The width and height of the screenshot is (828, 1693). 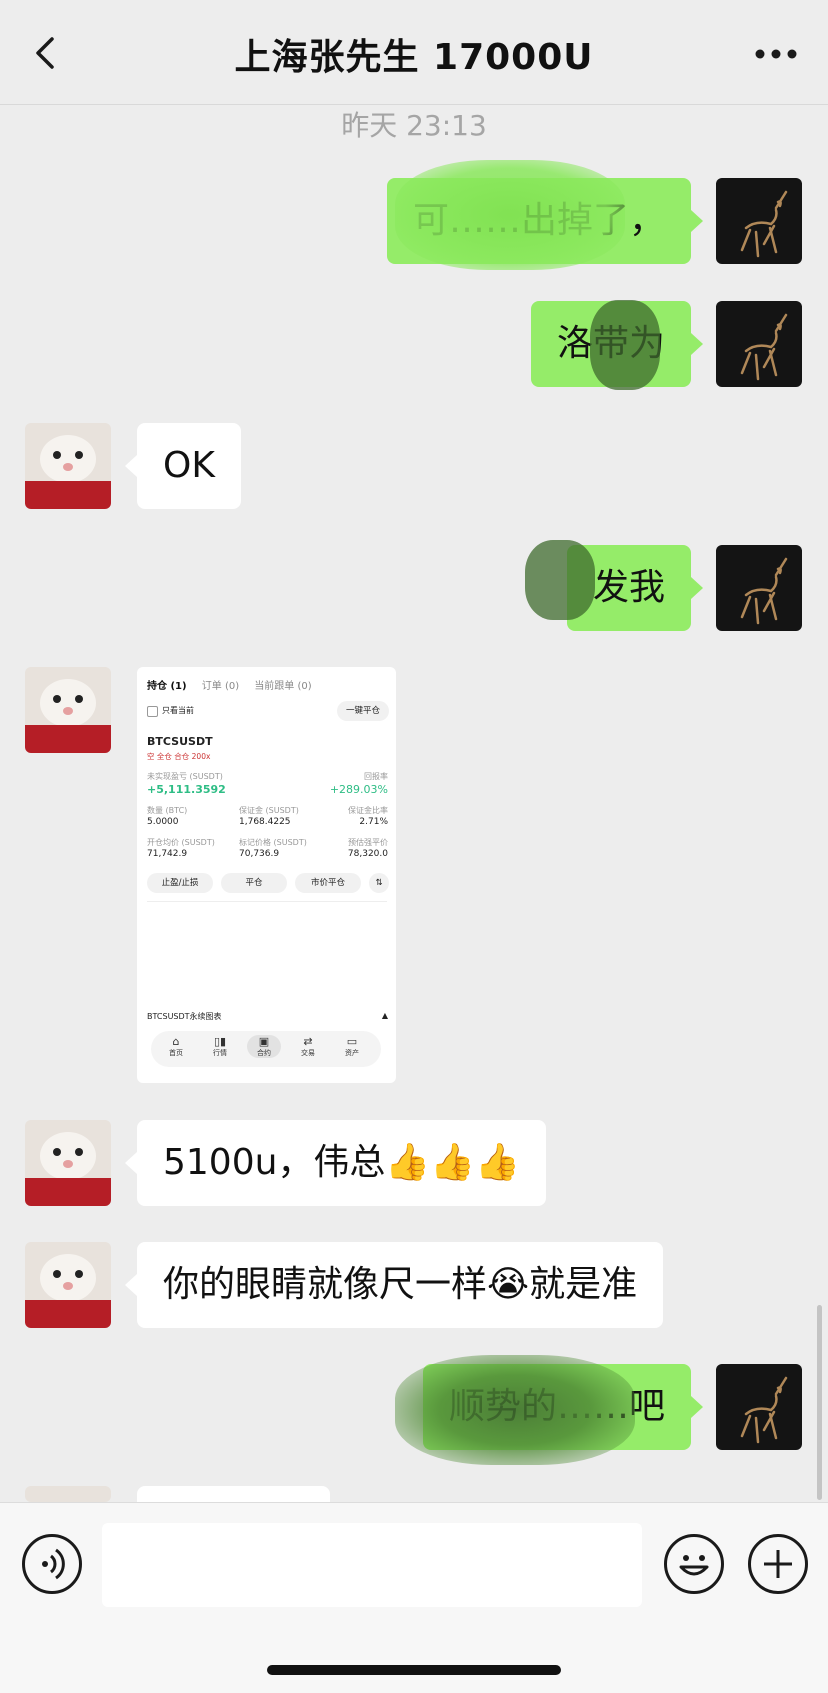 I want to click on nav-trade-label: 交易, so click(x=308, y=1053).